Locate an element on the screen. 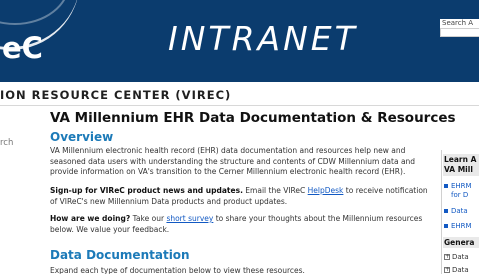 Image resolution: width=479 pixels, height=274 pixels. virec-logo: eC is located at coordinates (22, 48).